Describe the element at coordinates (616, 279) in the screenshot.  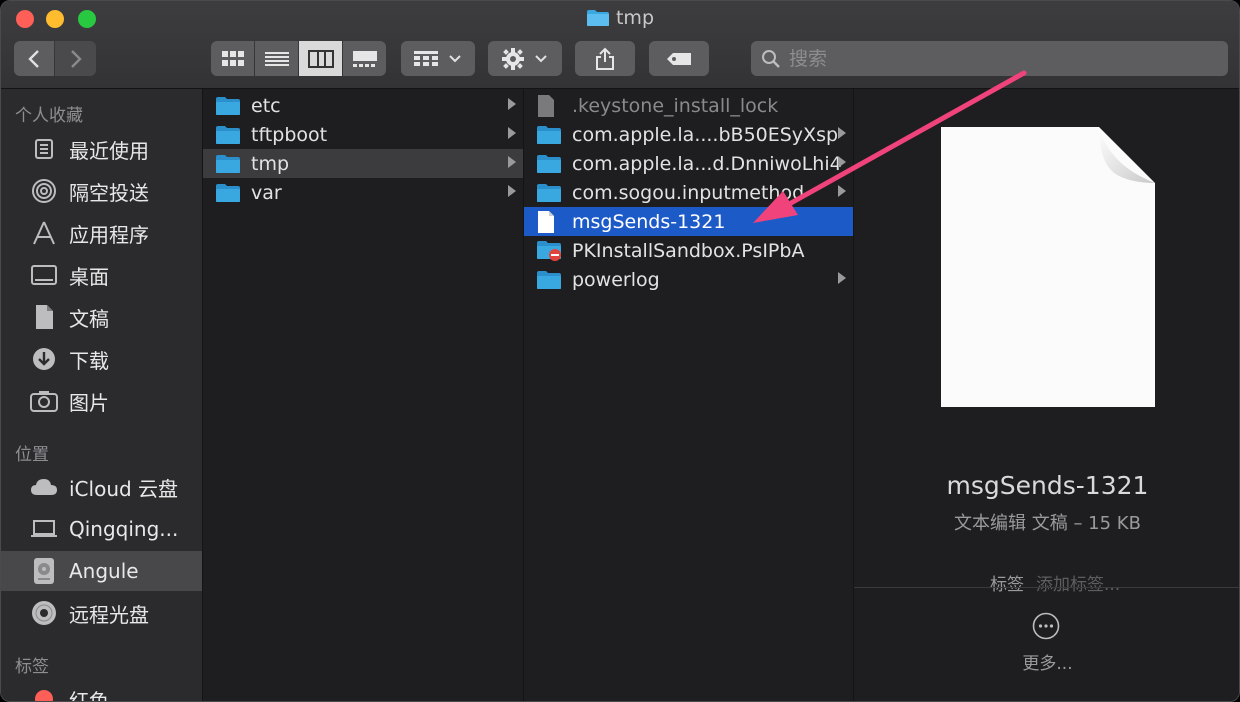
I see `list-item-label: powerlog` at that location.